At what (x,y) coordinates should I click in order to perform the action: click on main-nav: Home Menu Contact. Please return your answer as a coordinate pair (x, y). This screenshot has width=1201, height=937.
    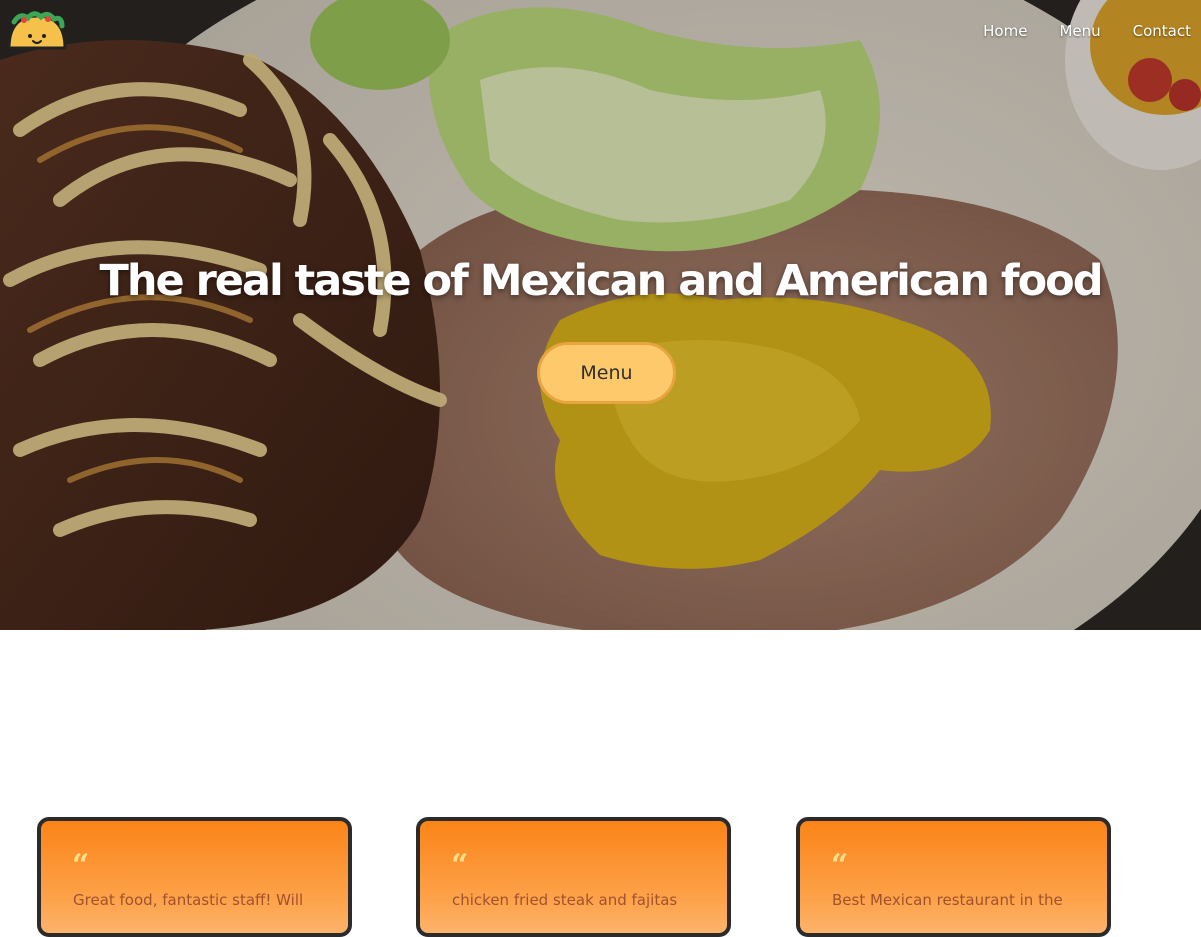
    Looking at the image, I should click on (1087, 31).